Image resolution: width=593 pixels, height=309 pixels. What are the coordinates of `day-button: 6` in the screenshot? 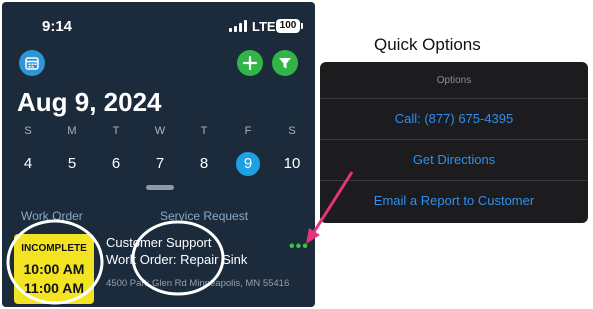 It's located at (116, 164).